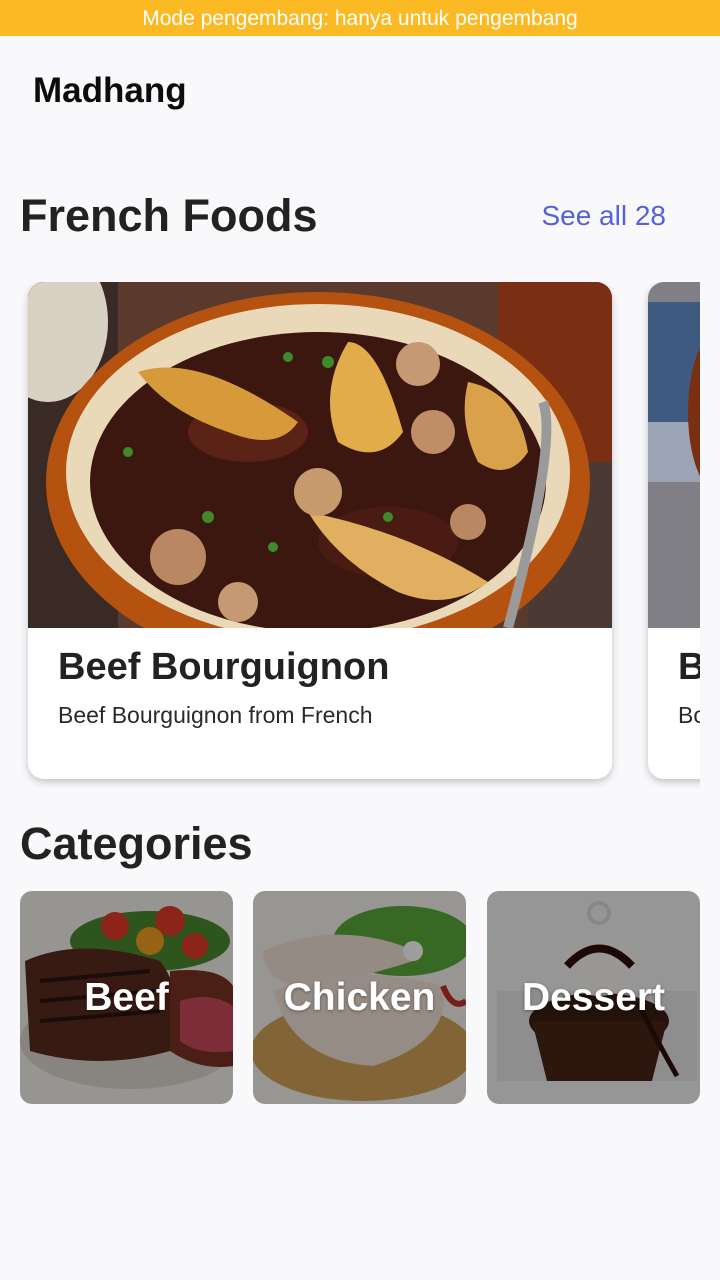  What do you see at coordinates (603, 216) in the screenshot?
I see `see-all-link: See all 28` at bounding box center [603, 216].